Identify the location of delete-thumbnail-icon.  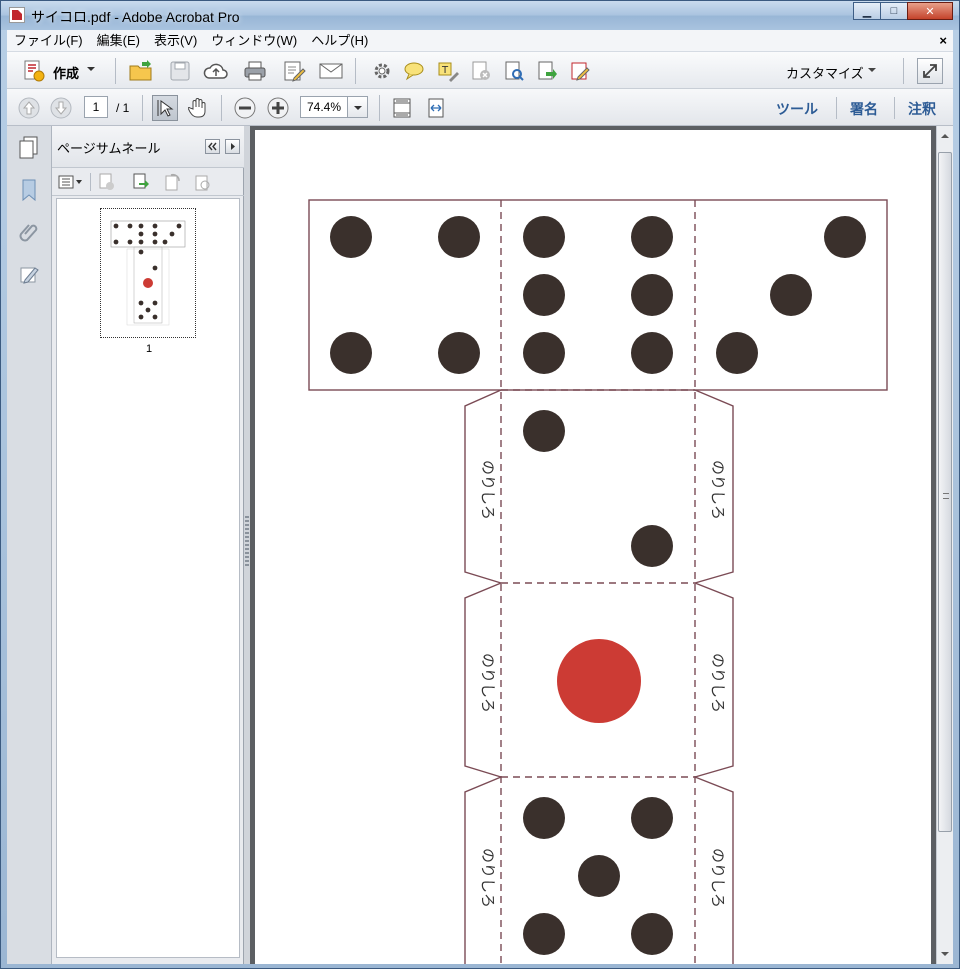
(107, 182).